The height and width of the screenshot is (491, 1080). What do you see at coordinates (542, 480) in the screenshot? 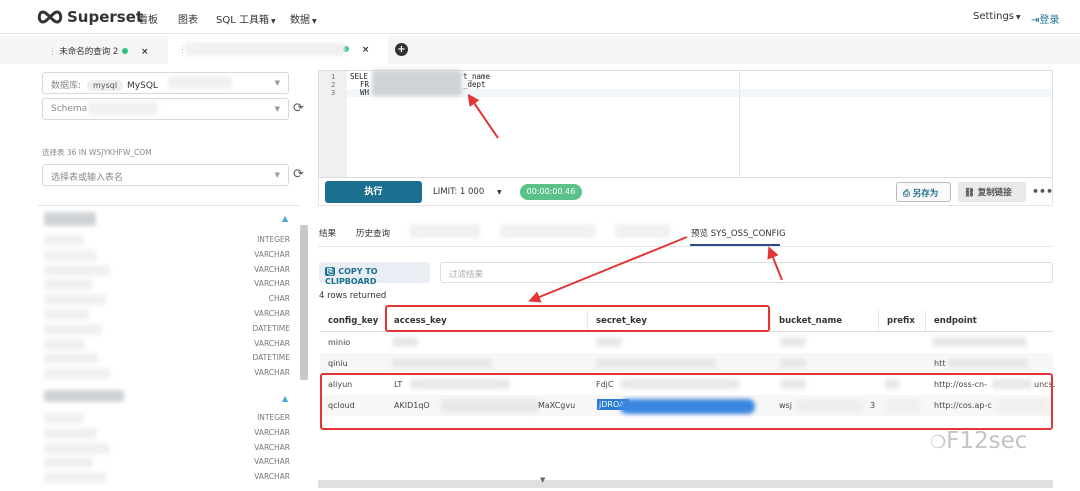
I see `scroll-handle-icon: ▼` at bounding box center [542, 480].